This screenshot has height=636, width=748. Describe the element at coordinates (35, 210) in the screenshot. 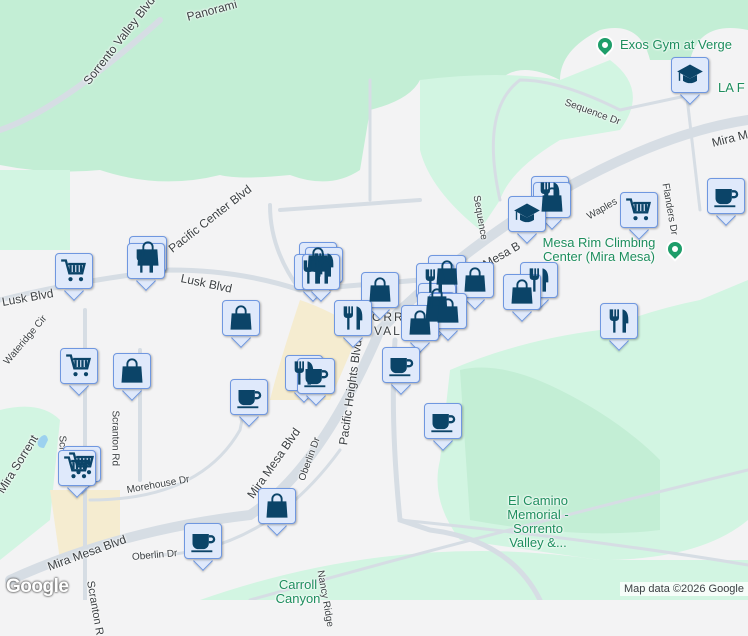

I see `park-area-west` at that location.